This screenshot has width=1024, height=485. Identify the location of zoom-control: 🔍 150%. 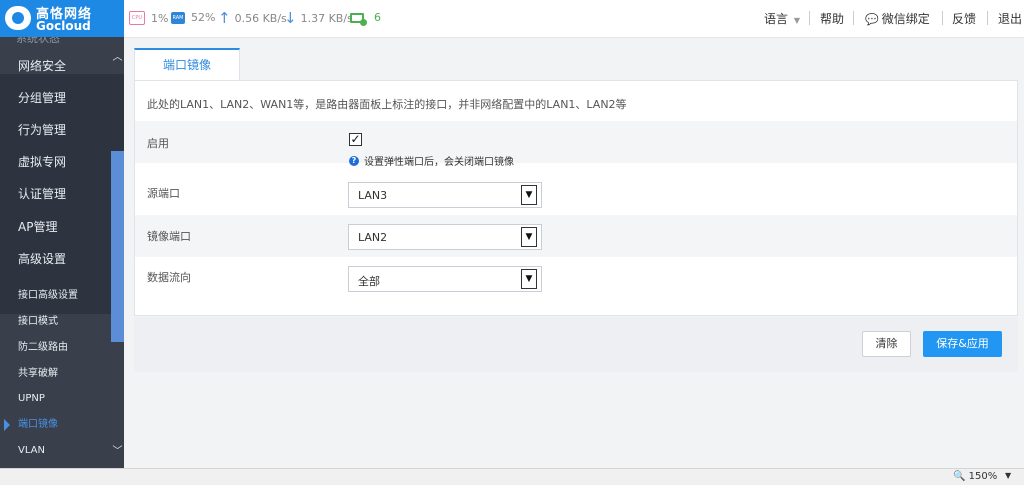
(975, 476).